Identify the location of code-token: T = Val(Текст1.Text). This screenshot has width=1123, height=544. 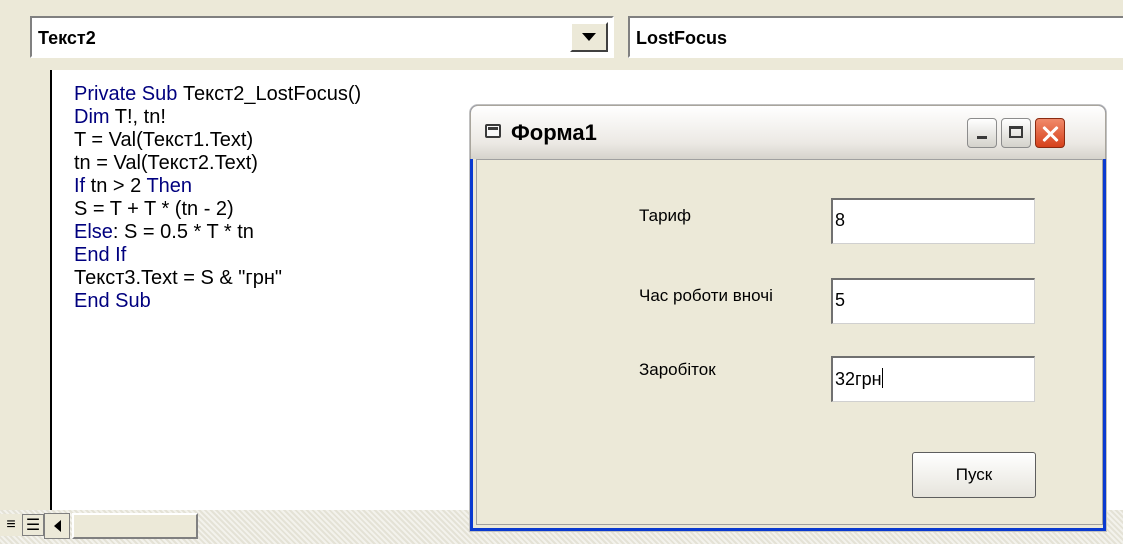
(164, 140).